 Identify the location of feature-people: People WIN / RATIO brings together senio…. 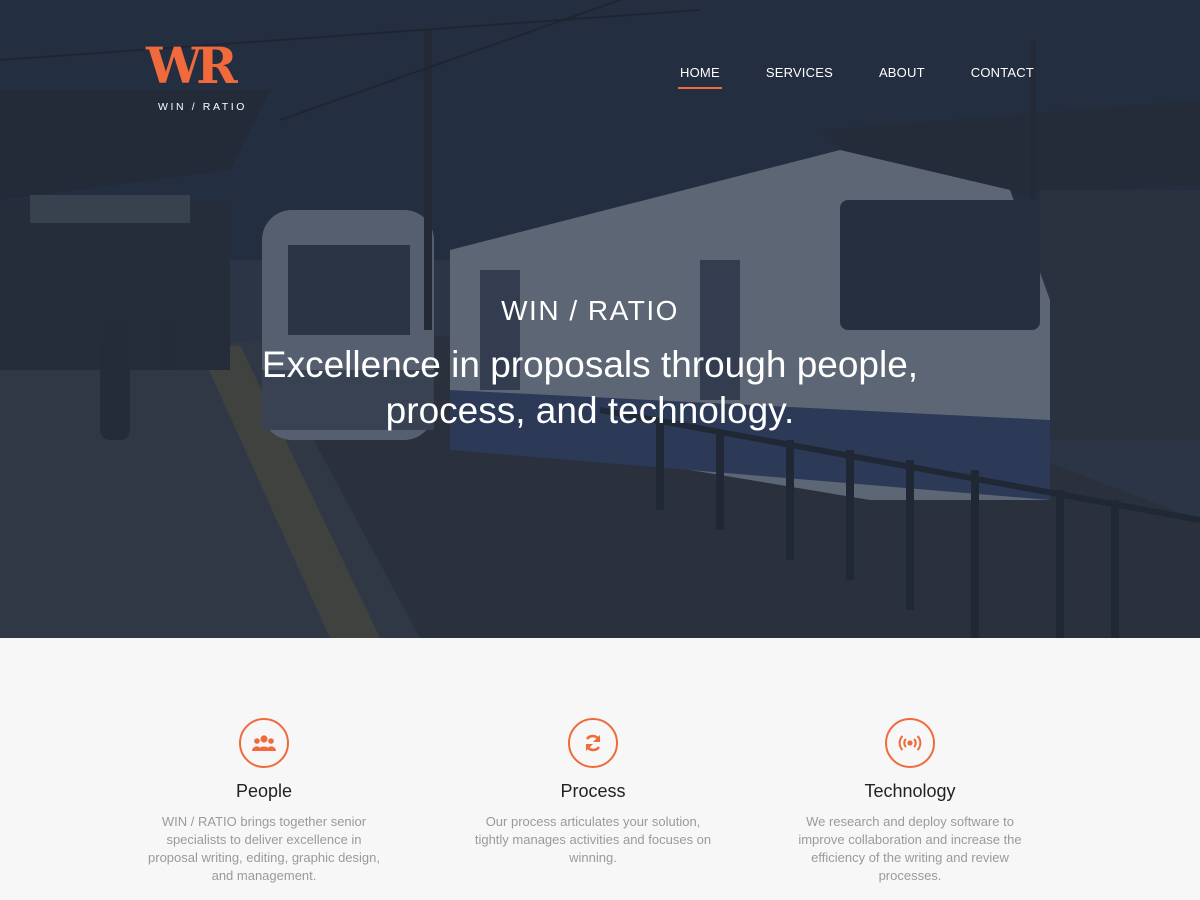
(264, 801).